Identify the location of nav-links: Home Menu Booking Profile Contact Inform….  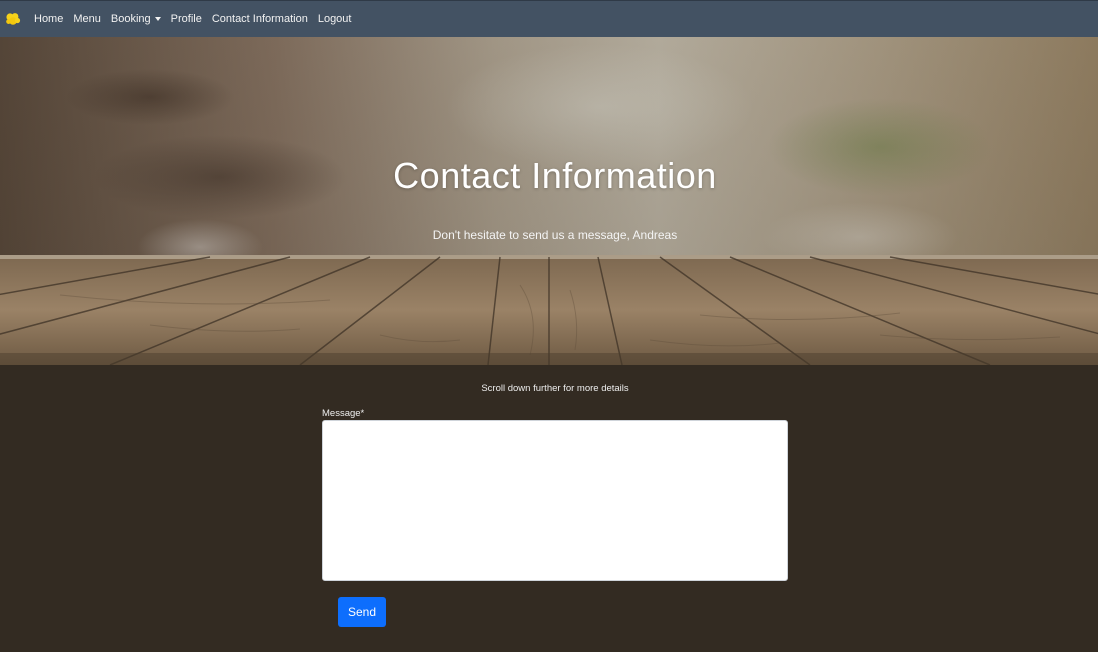
(197, 19).